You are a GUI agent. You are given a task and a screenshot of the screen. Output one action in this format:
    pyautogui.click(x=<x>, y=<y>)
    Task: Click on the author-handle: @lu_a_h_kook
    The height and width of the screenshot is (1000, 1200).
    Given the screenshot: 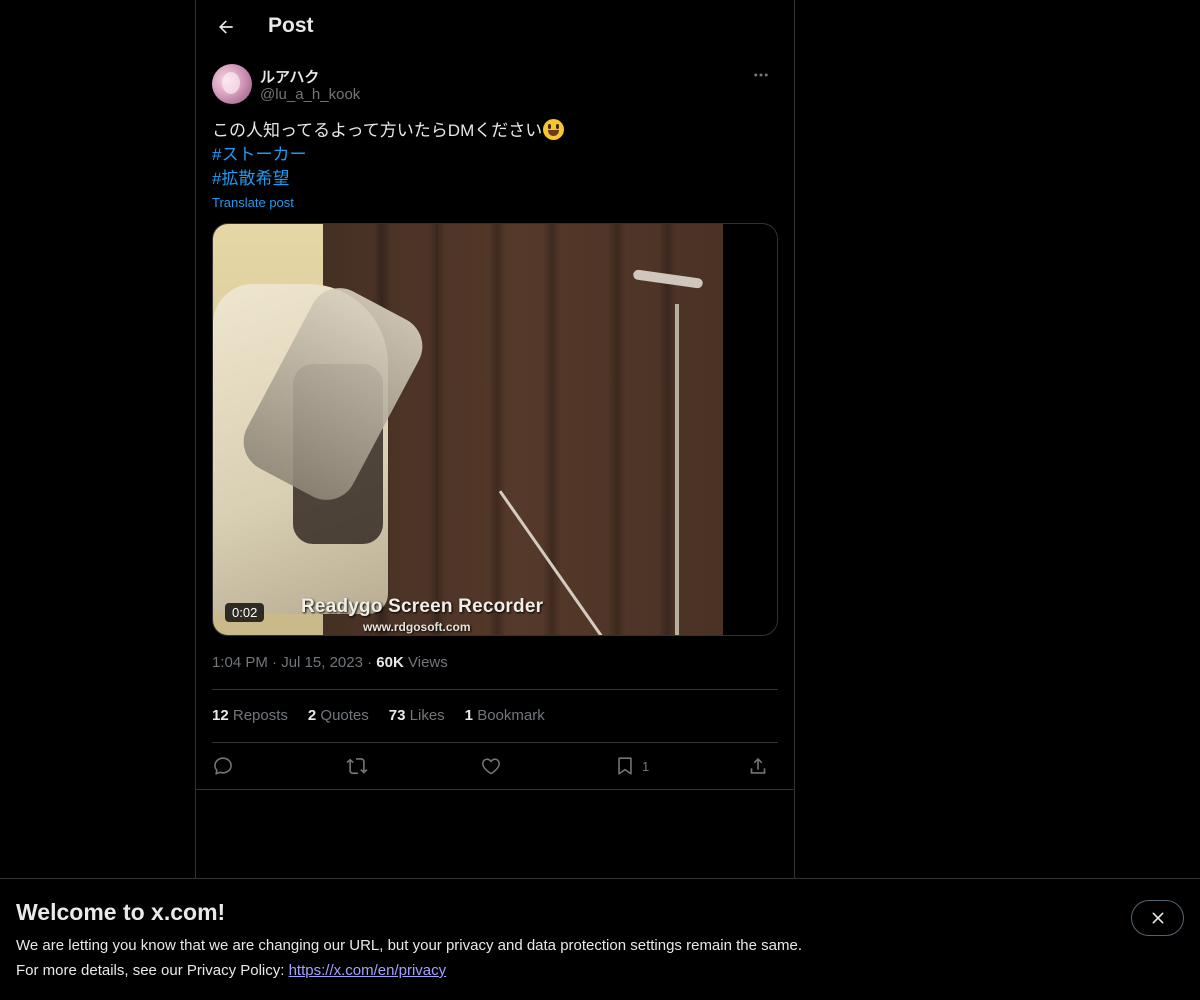 What is the action you would take?
    pyautogui.click(x=310, y=94)
    